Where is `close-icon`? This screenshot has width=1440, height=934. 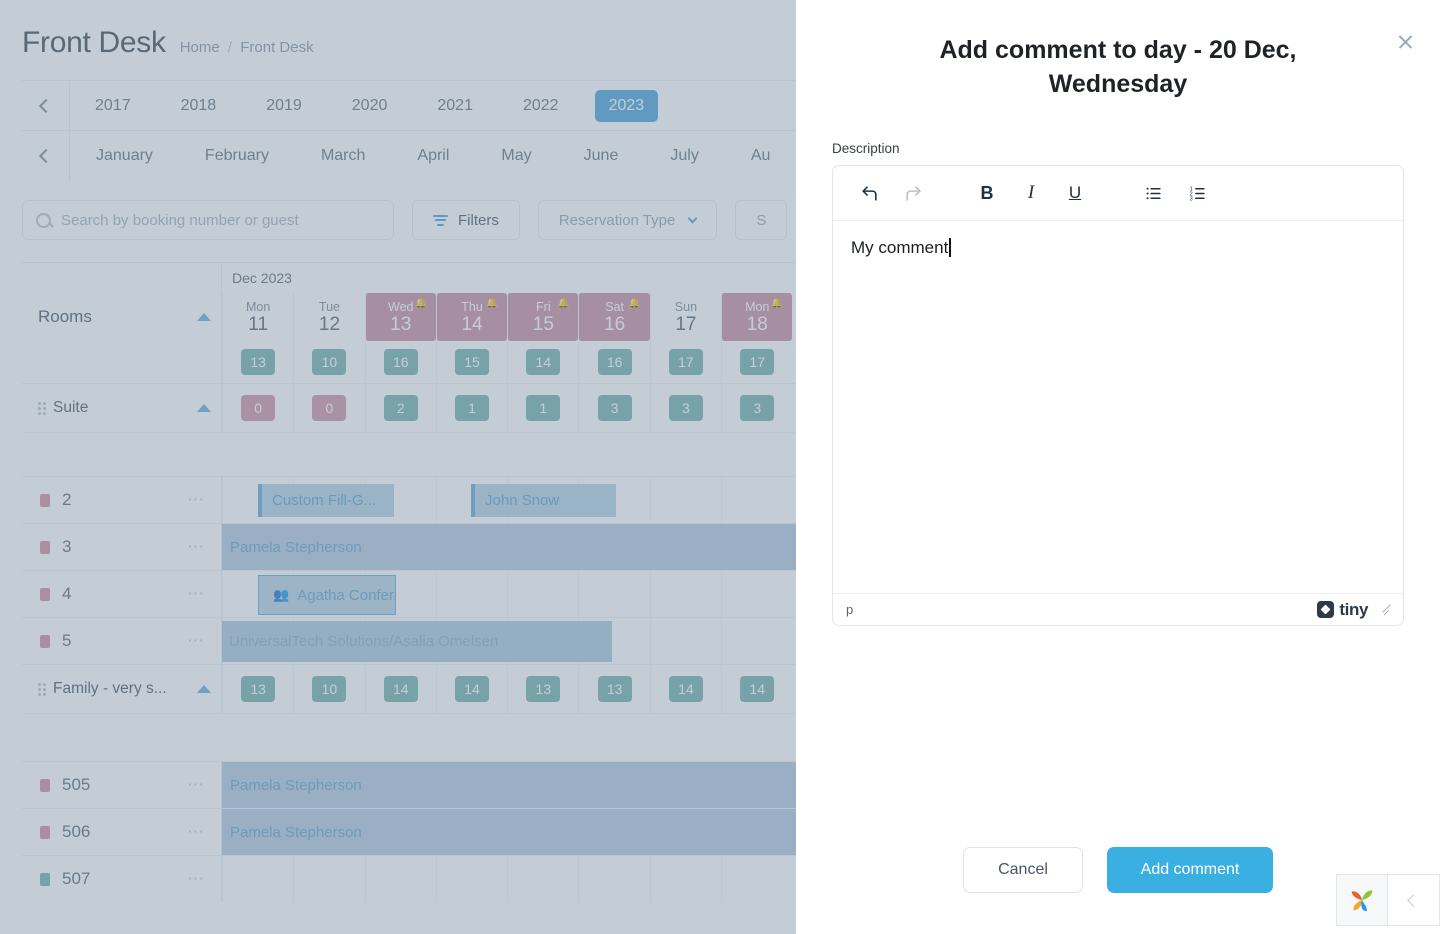
close-icon is located at coordinates (1405, 41).